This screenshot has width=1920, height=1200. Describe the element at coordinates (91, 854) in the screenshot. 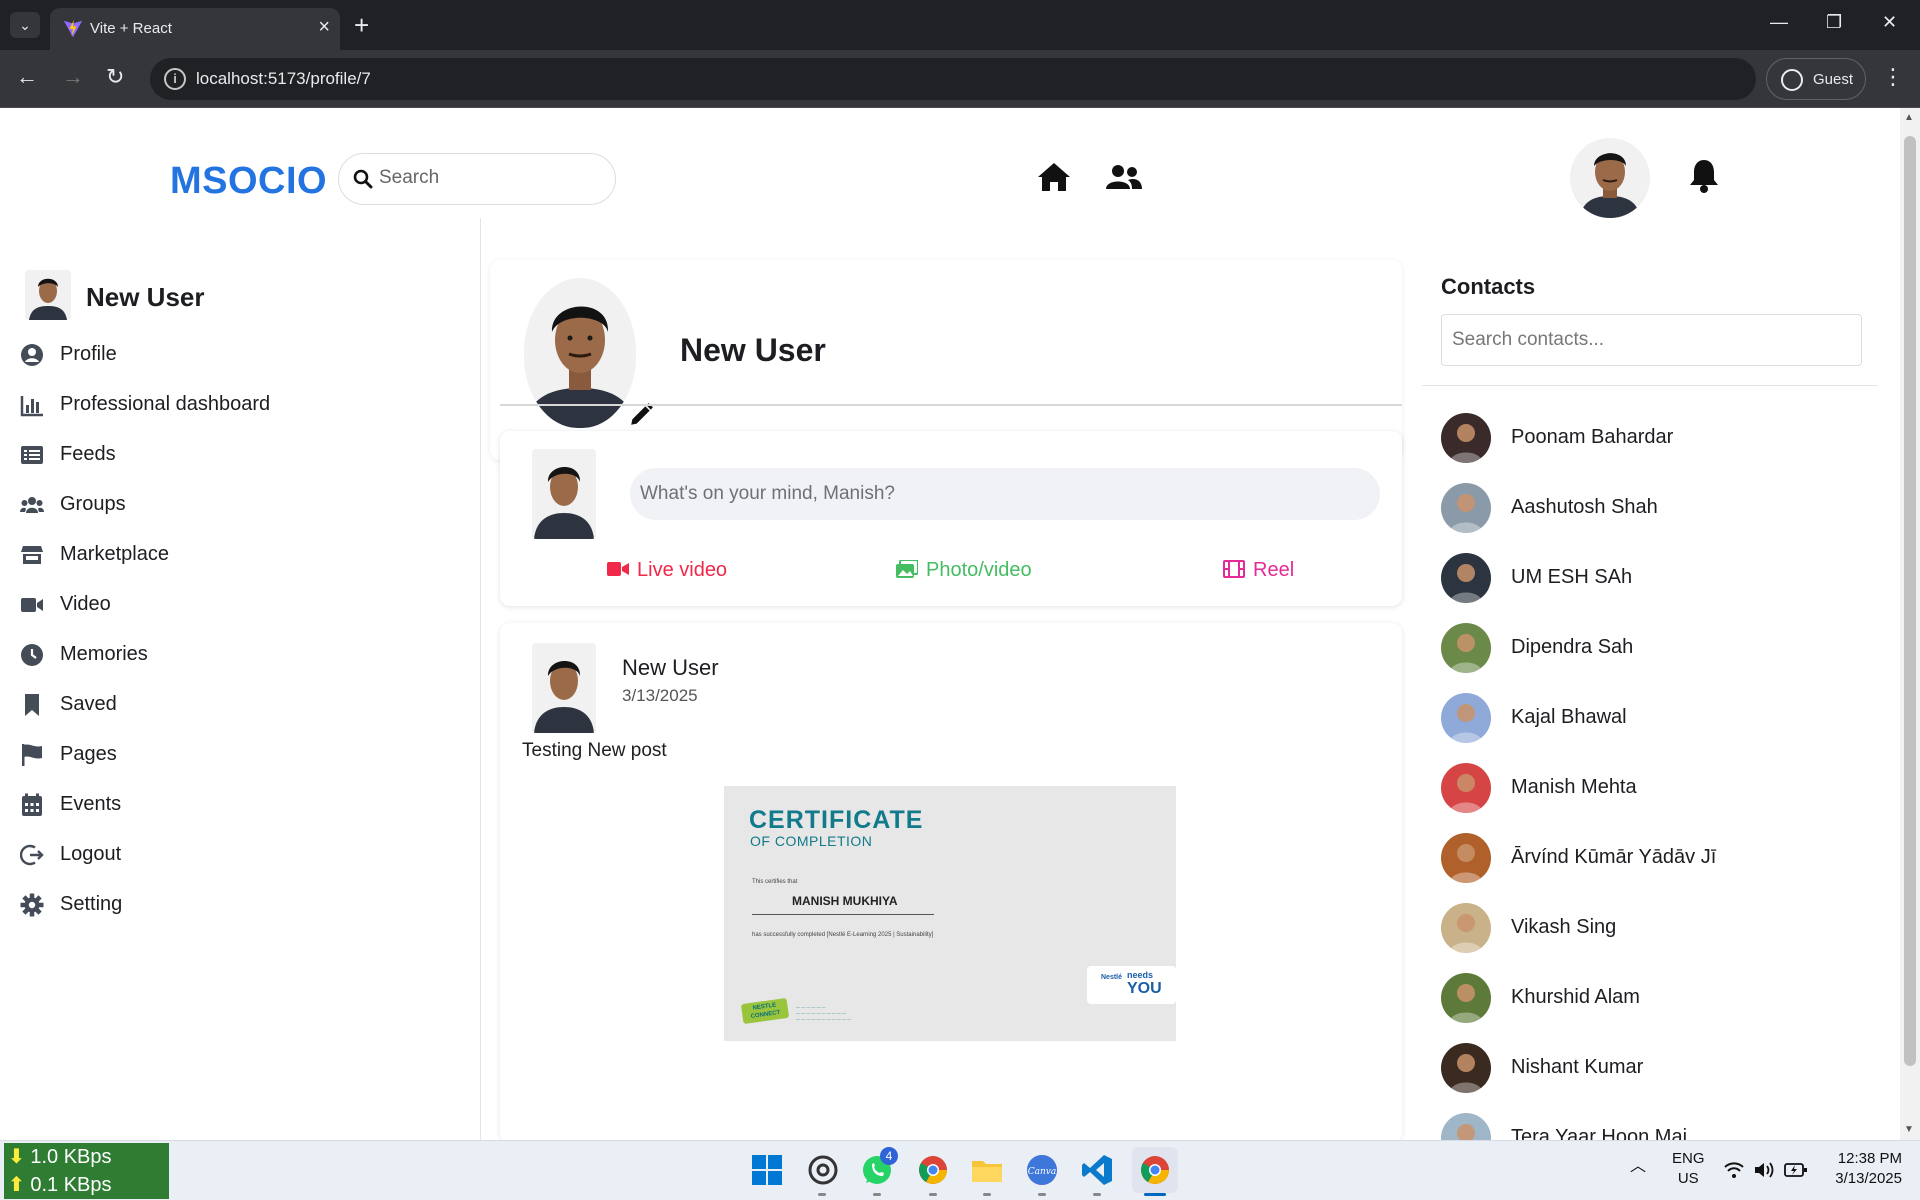

I see `sidebar-item-label: Logout` at that location.